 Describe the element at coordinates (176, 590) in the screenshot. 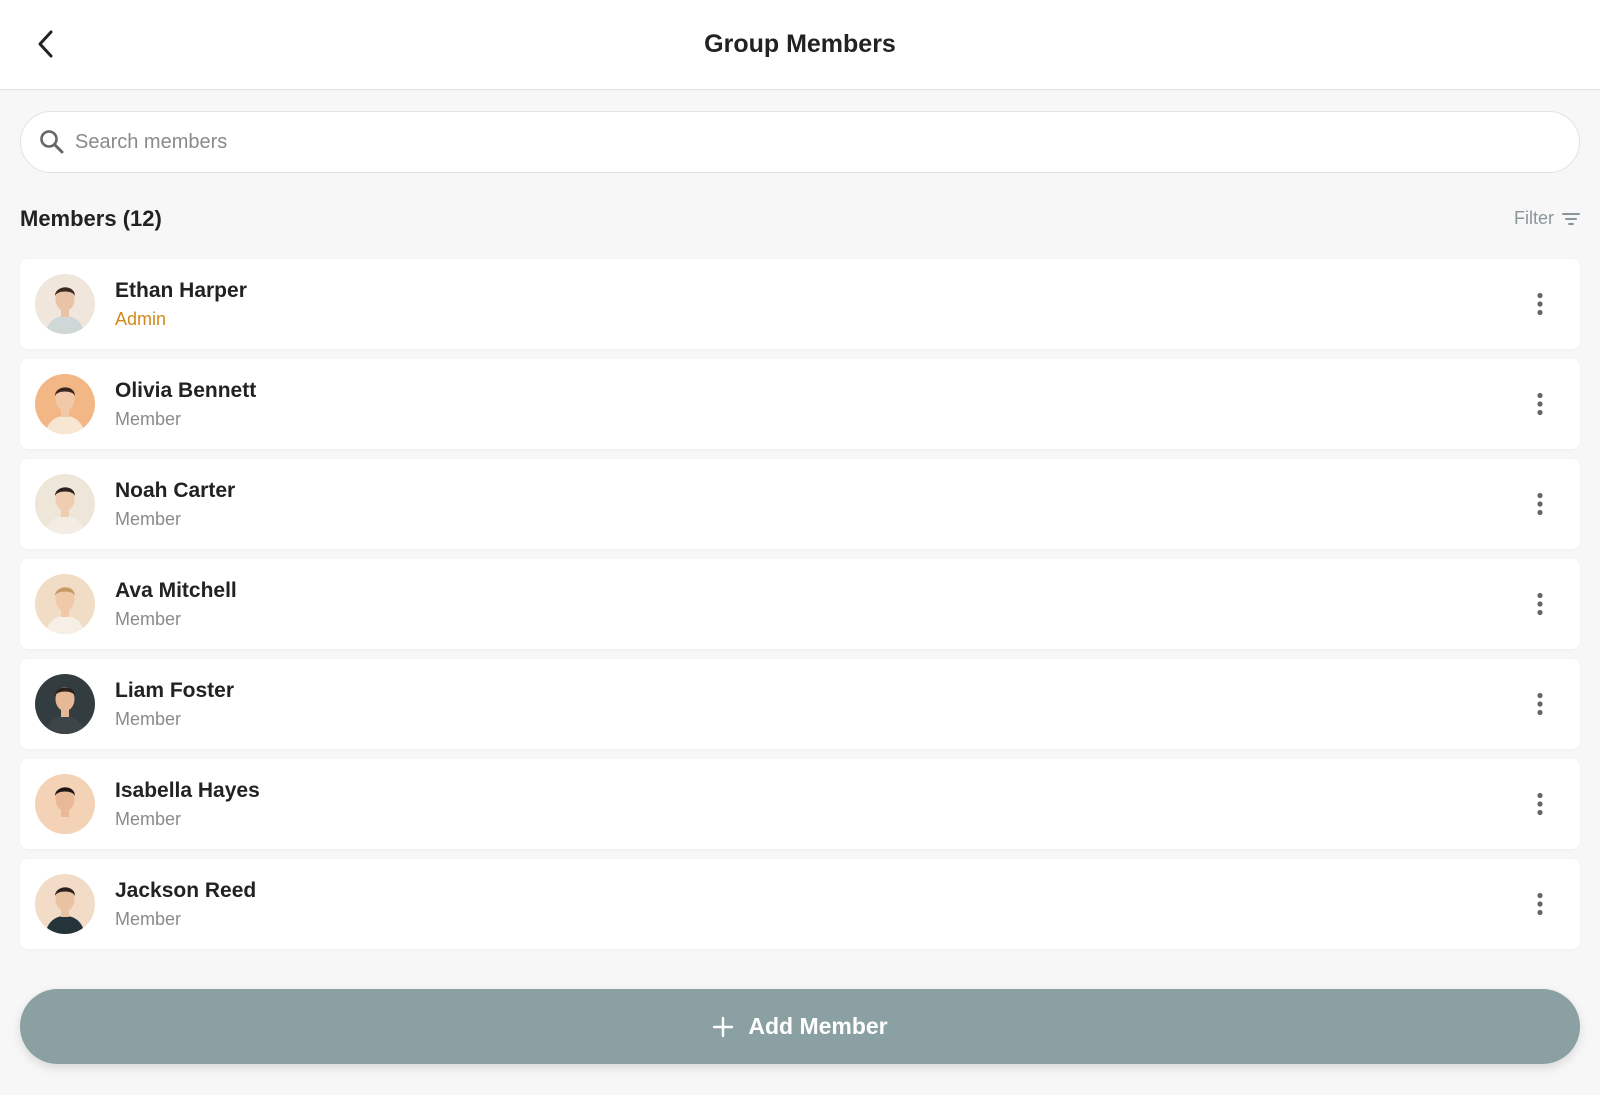

I see `member-name: Ava Mitchell` at that location.